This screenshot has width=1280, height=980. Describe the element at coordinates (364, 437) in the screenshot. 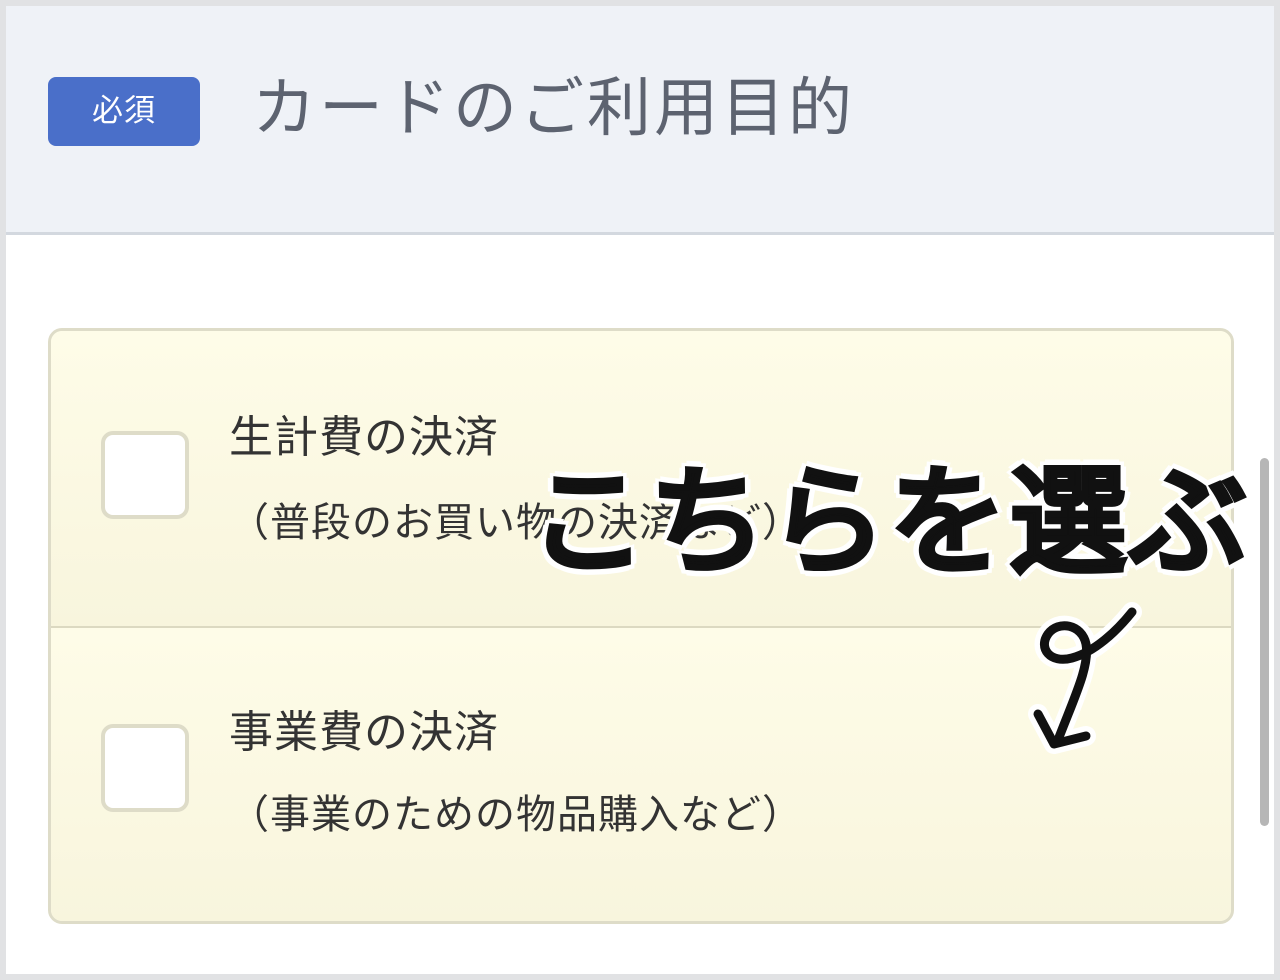

I see `option-label: 生計費の決済` at that location.